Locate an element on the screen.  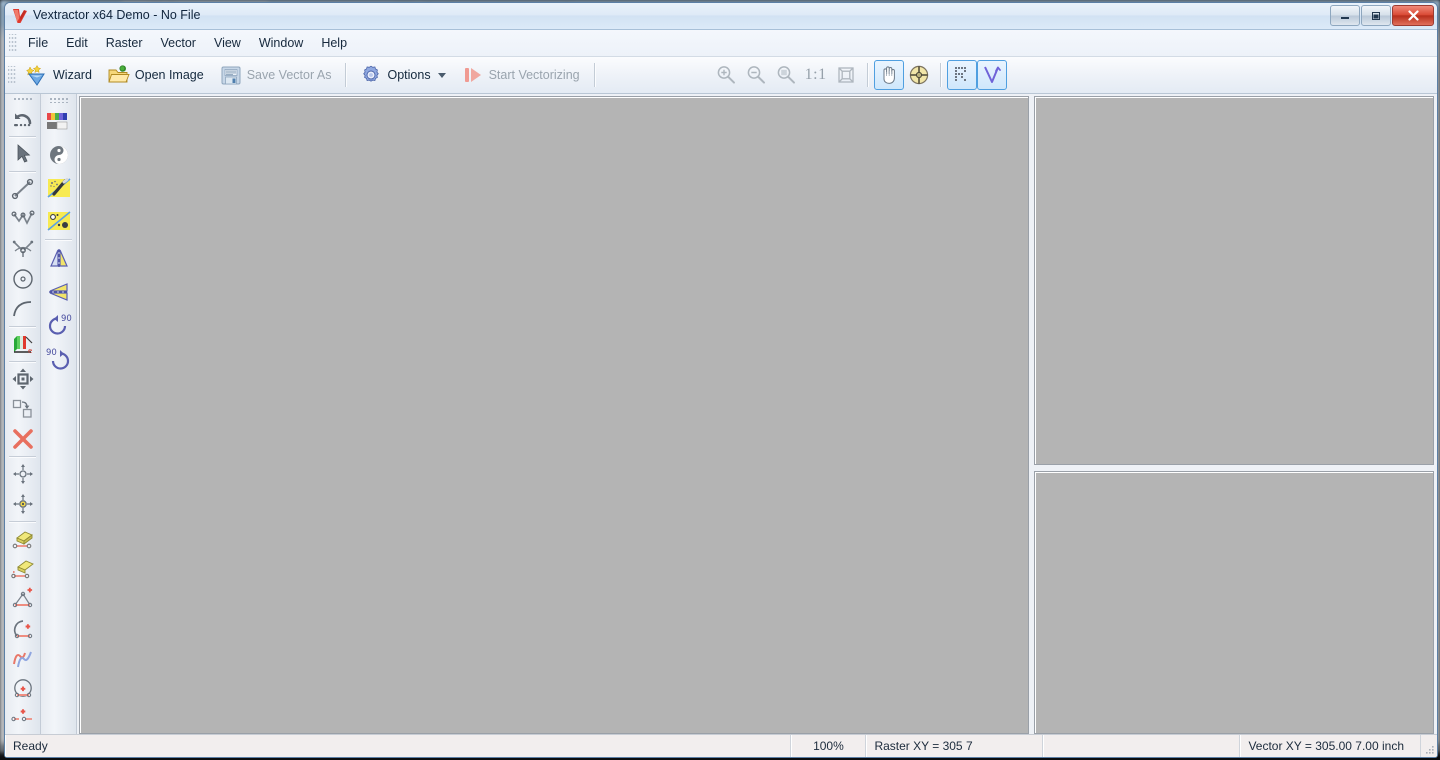
move-object-tool is located at coordinates (22, 379).